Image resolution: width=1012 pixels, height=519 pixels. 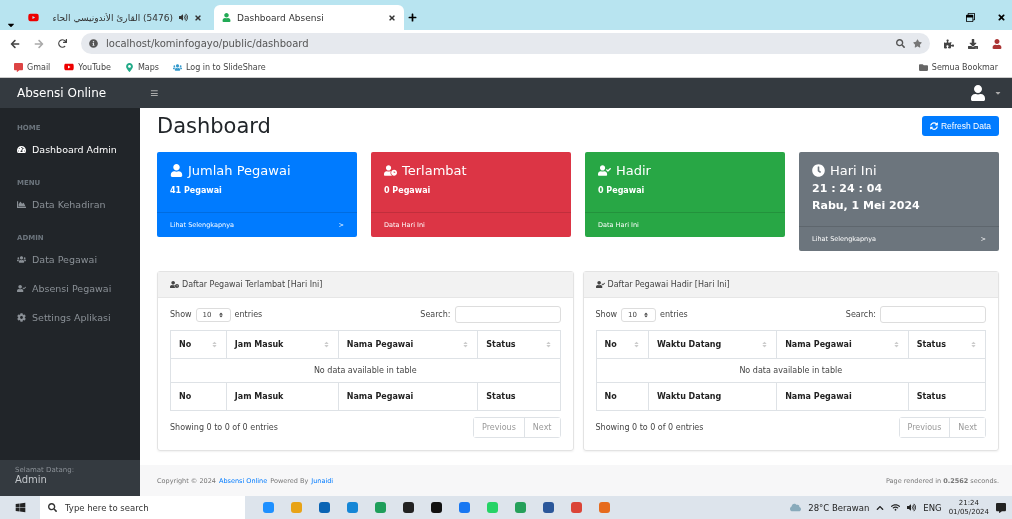 I want to click on sidebar-item: Data Pegawai, so click(x=70, y=268).